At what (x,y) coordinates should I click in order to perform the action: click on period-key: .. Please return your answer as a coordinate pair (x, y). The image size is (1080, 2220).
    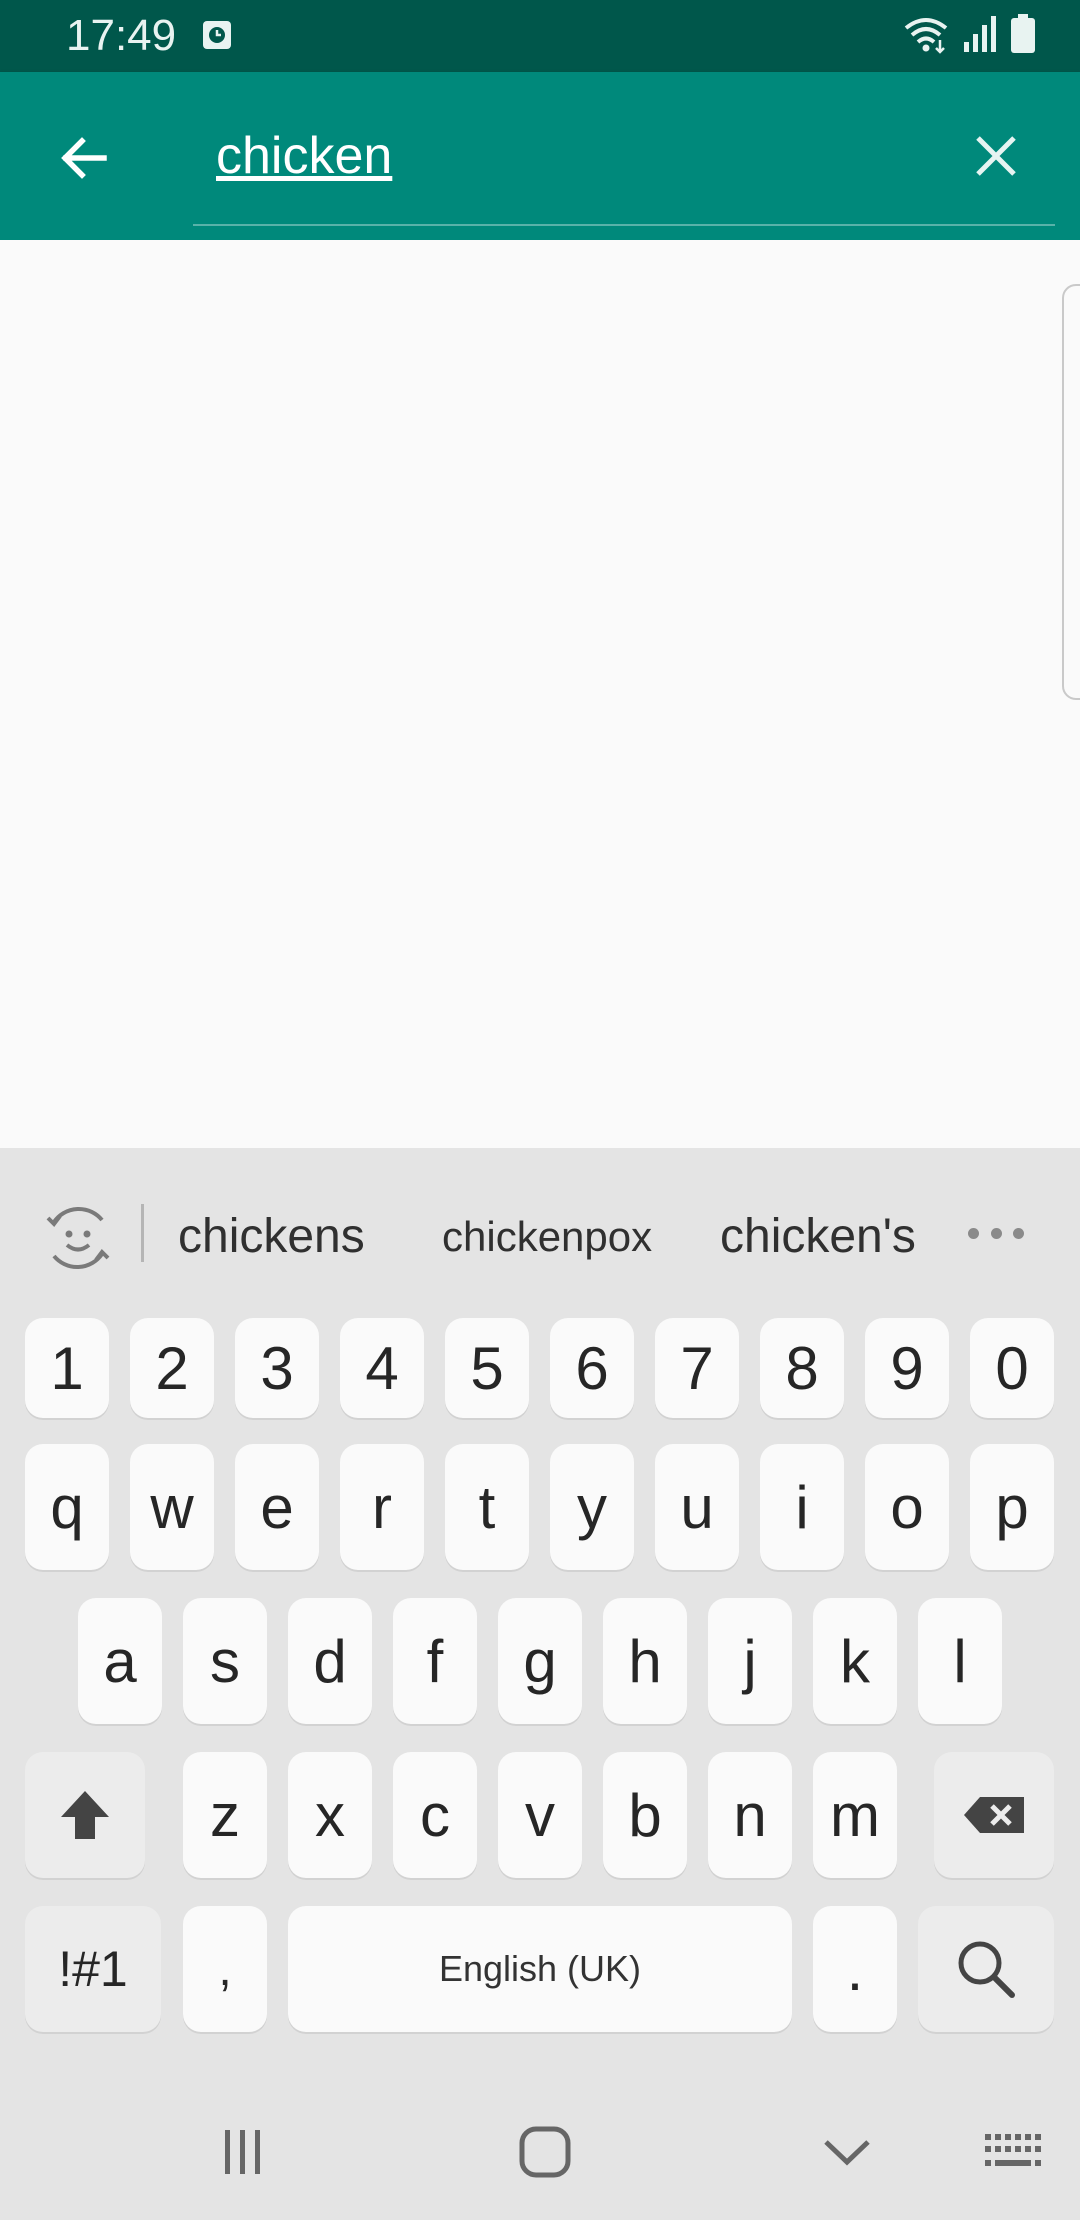
    Looking at the image, I should click on (855, 1969).